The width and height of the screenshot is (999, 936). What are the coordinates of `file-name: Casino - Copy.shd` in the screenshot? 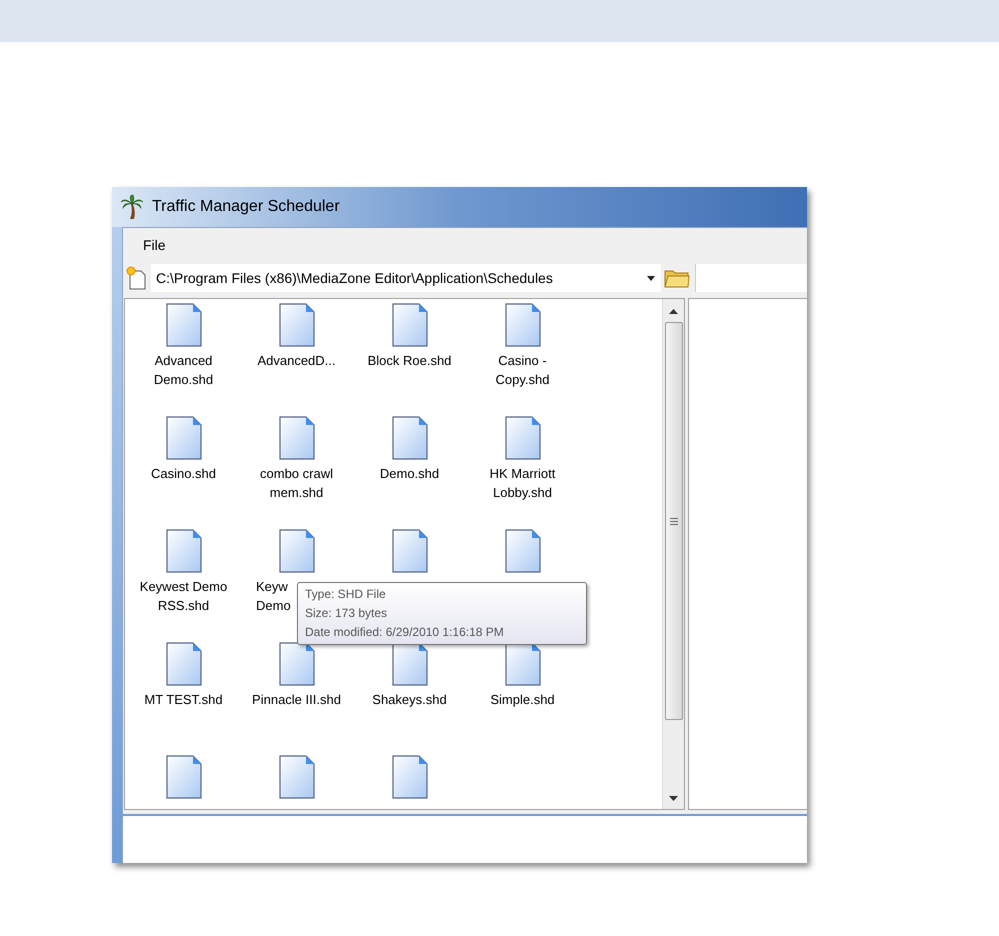 It's located at (522, 370).